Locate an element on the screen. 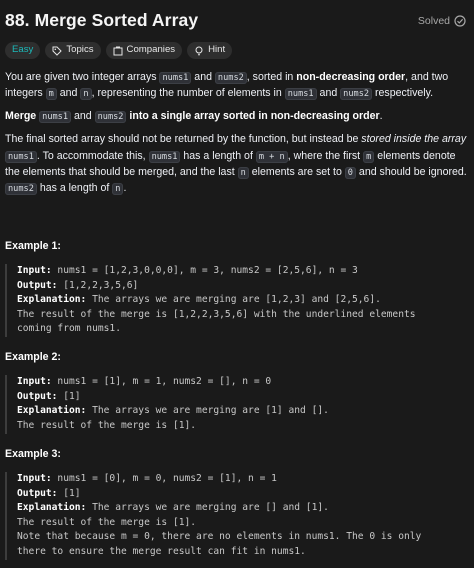 The height and width of the screenshot is (568, 474). lightbulb-icon is located at coordinates (199, 50).